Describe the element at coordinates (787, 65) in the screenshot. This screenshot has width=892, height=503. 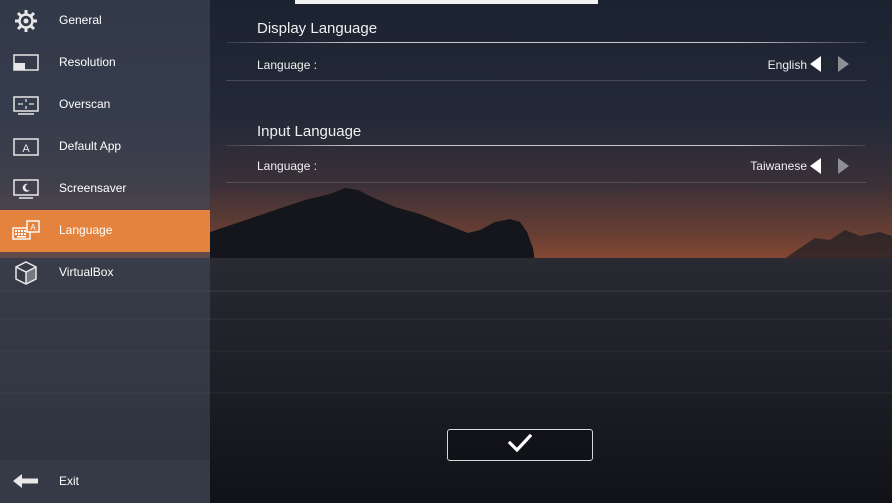
I see `display-language-value: English` at that location.